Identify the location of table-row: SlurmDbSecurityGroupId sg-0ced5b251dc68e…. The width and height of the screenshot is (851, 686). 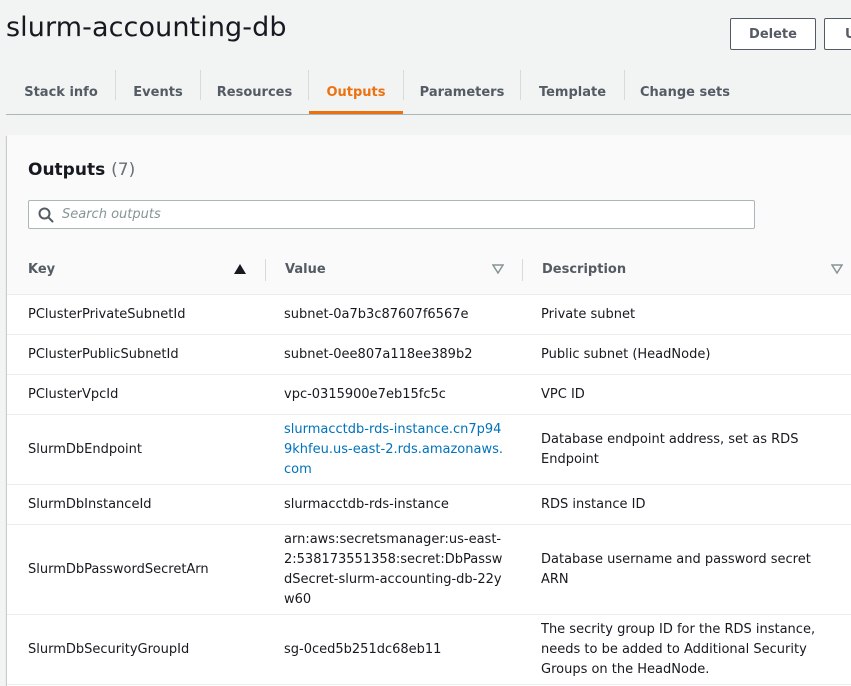
(429, 650).